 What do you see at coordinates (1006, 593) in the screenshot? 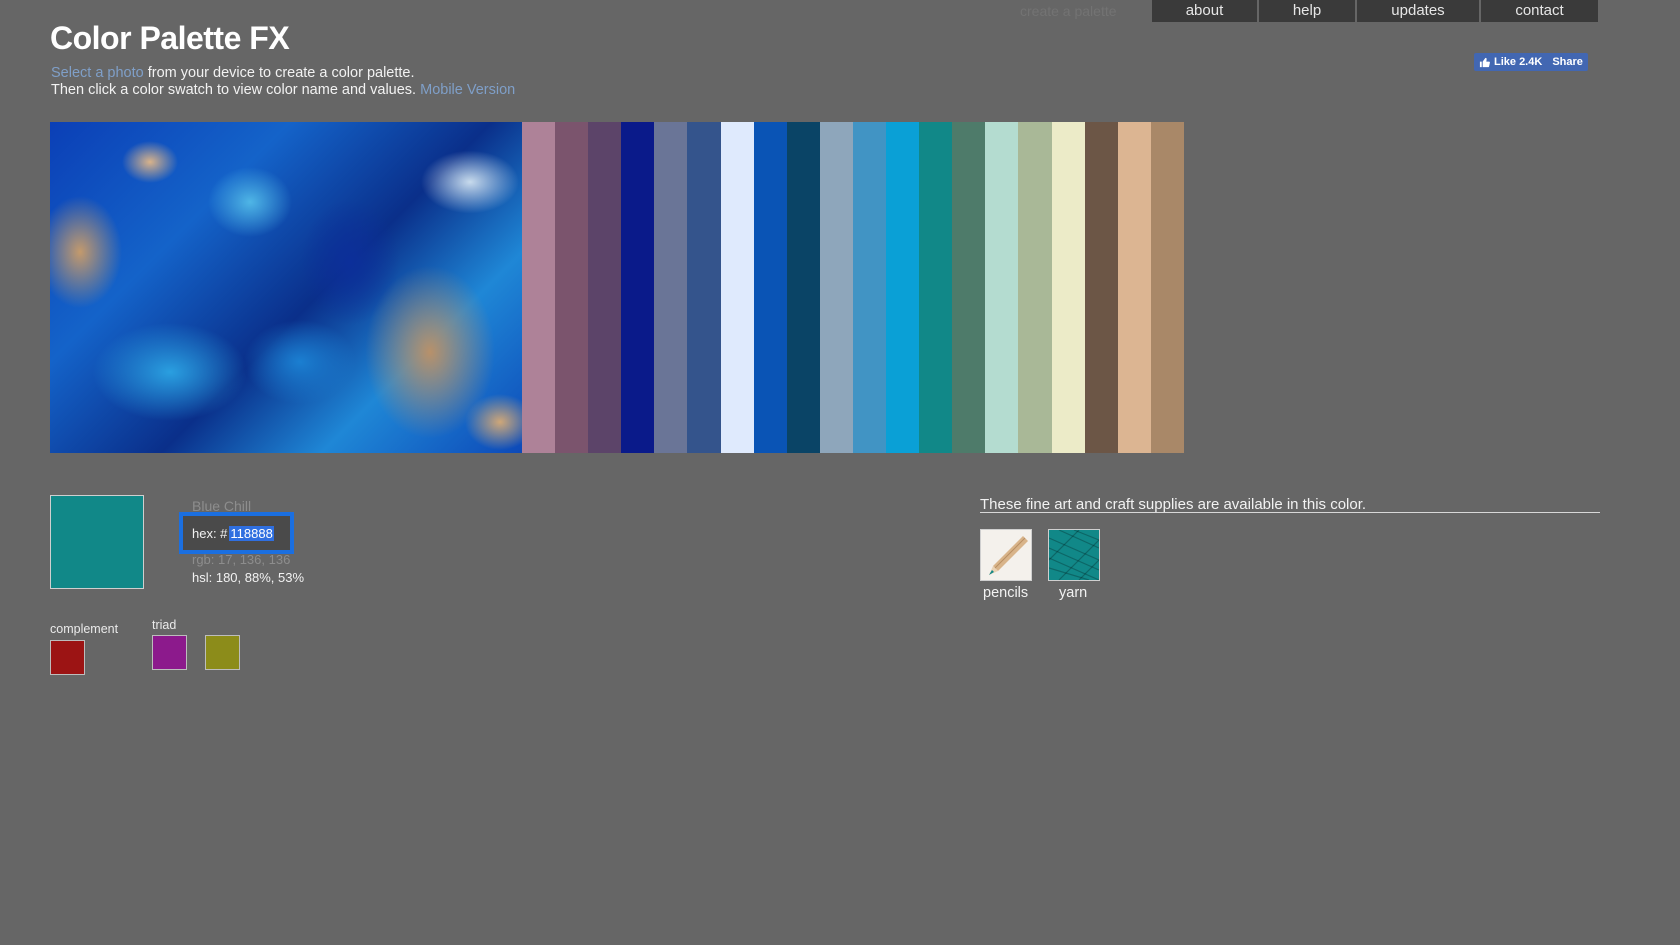
I see `pencils-label: pencils` at bounding box center [1006, 593].